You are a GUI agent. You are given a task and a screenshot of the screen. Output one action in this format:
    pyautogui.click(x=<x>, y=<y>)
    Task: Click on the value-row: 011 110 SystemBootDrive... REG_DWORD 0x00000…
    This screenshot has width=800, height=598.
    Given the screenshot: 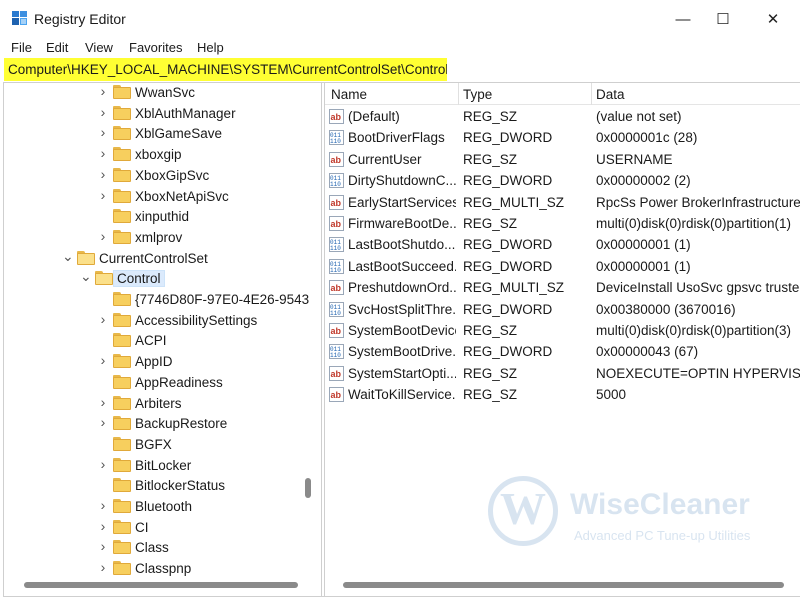 What is the action you would take?
    pyautogui.click(x=562, y=351)
    